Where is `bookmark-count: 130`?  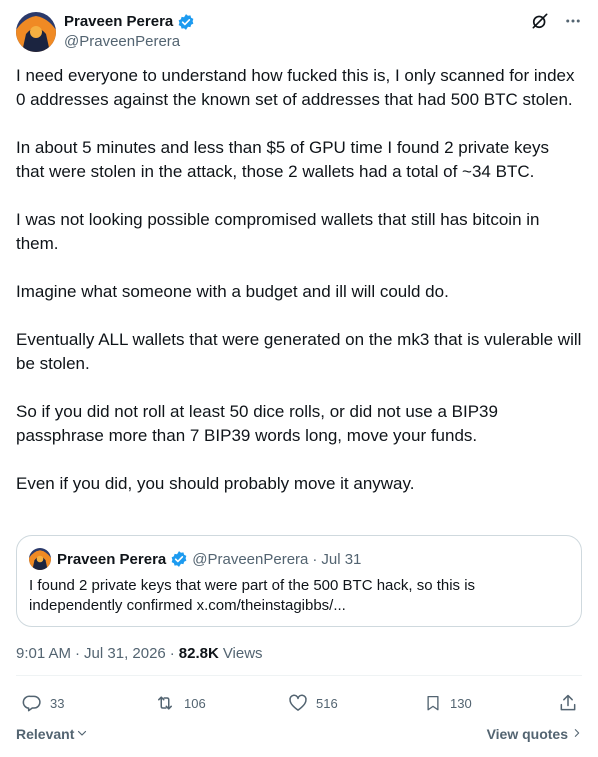
bookmark-count: 130 is located at coordinates (461, 703).